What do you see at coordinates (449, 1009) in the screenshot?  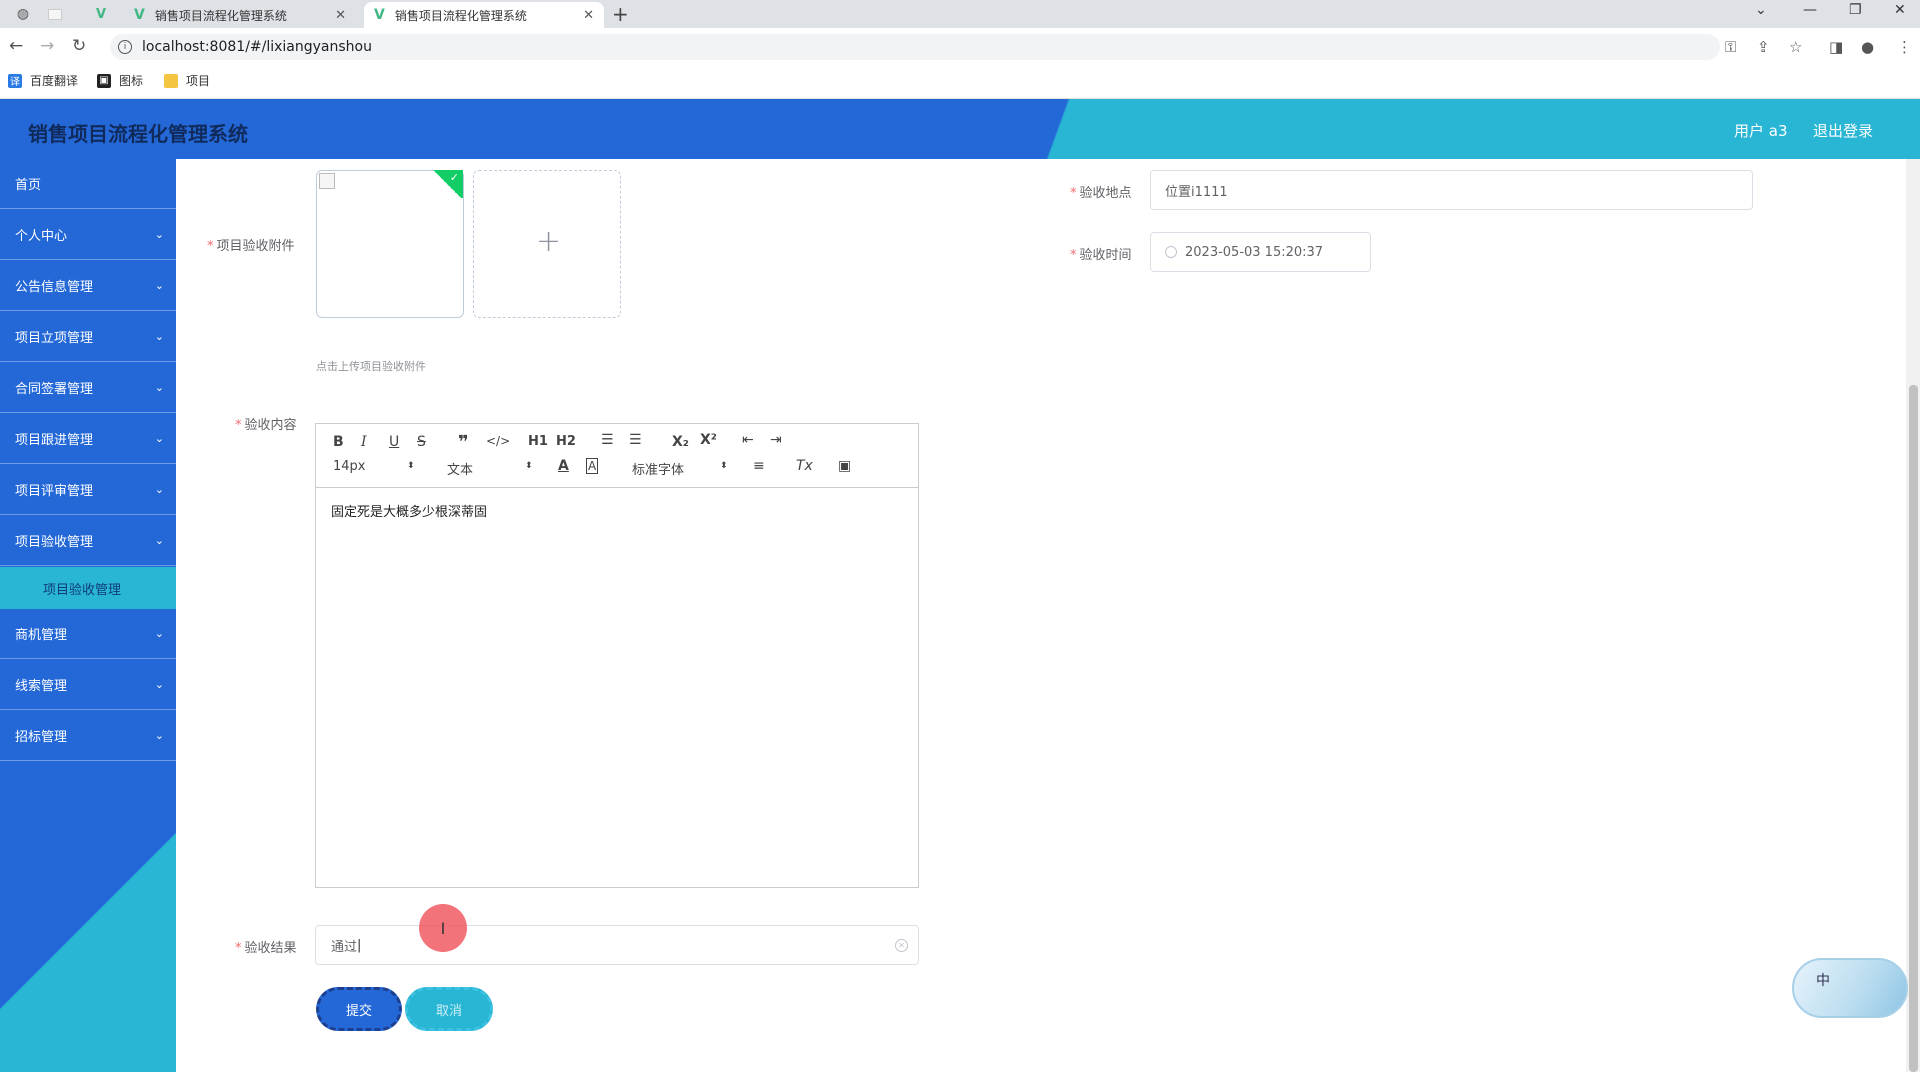 I see `cancel-button: 取消` at bounding box center [449, 1009].